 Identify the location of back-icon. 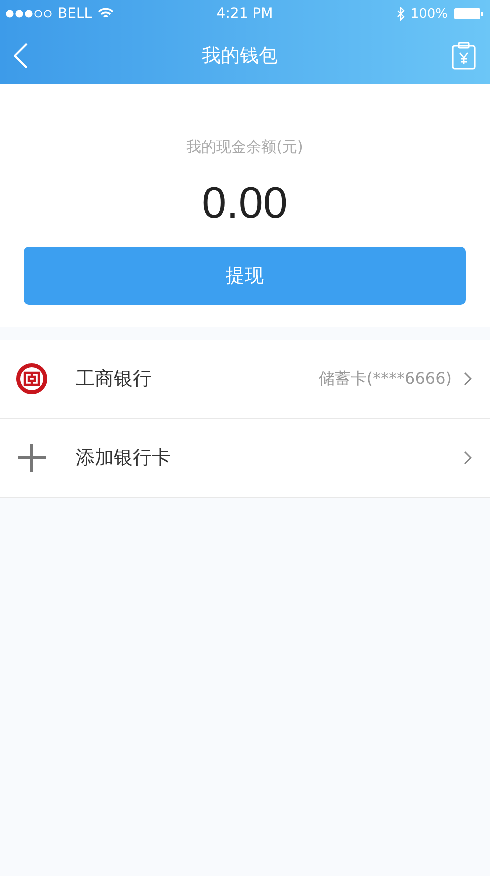
(21, 56).